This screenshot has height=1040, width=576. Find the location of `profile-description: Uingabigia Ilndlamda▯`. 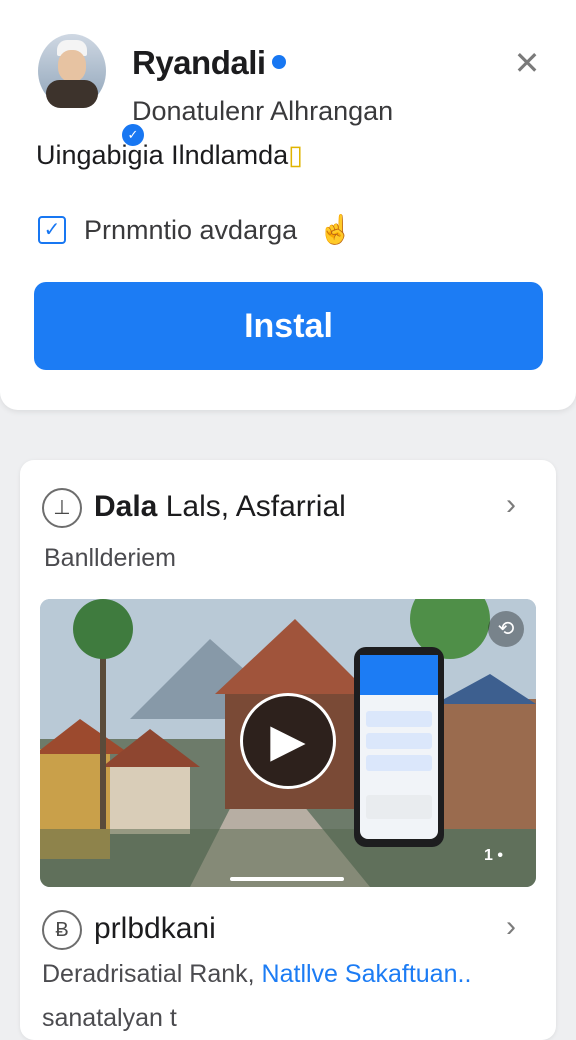

profile-description: Uingabigia Ilndlamda▯ is located at coordinates (169, 155).